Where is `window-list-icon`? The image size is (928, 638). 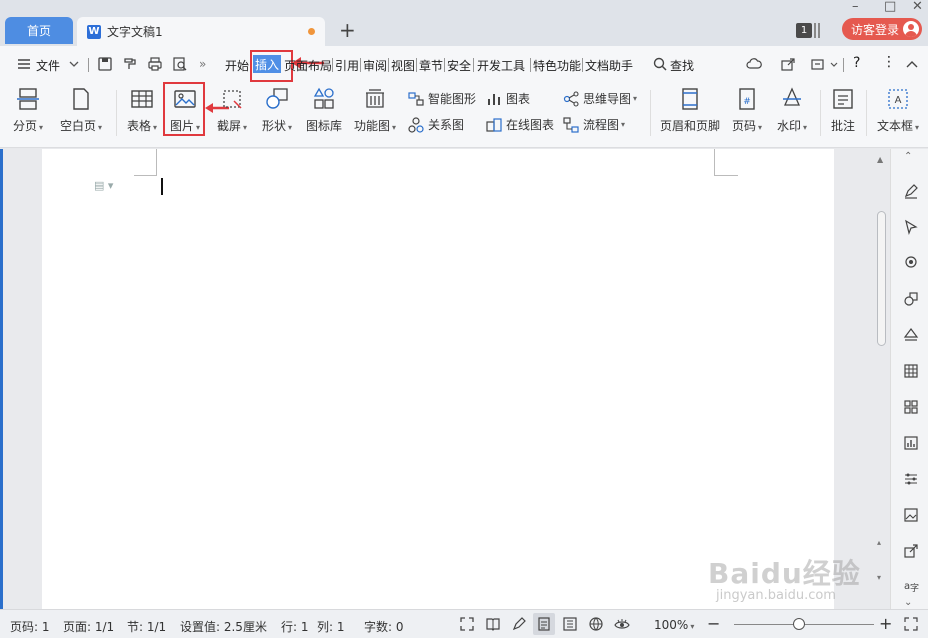 window-list-icon is located at coordinates (817, 30).